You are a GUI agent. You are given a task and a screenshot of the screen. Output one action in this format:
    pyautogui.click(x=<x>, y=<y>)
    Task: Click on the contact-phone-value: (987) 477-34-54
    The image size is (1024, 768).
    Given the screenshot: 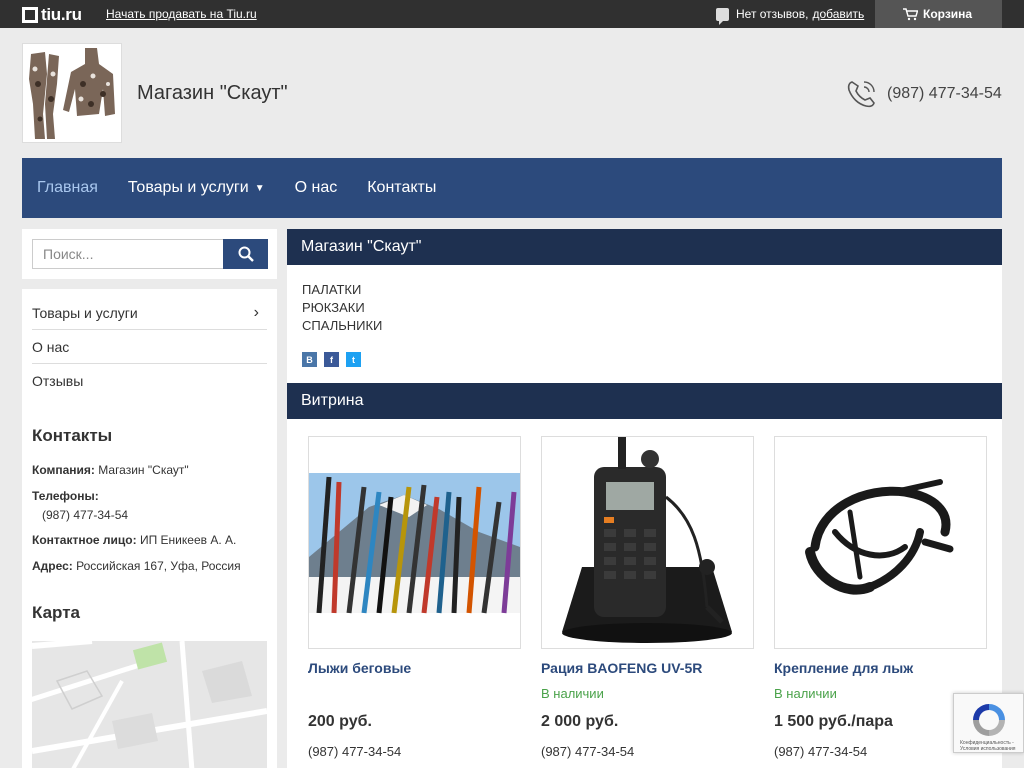 What is the action you would take?
    pyautogui.click(x=85, y=515)
    